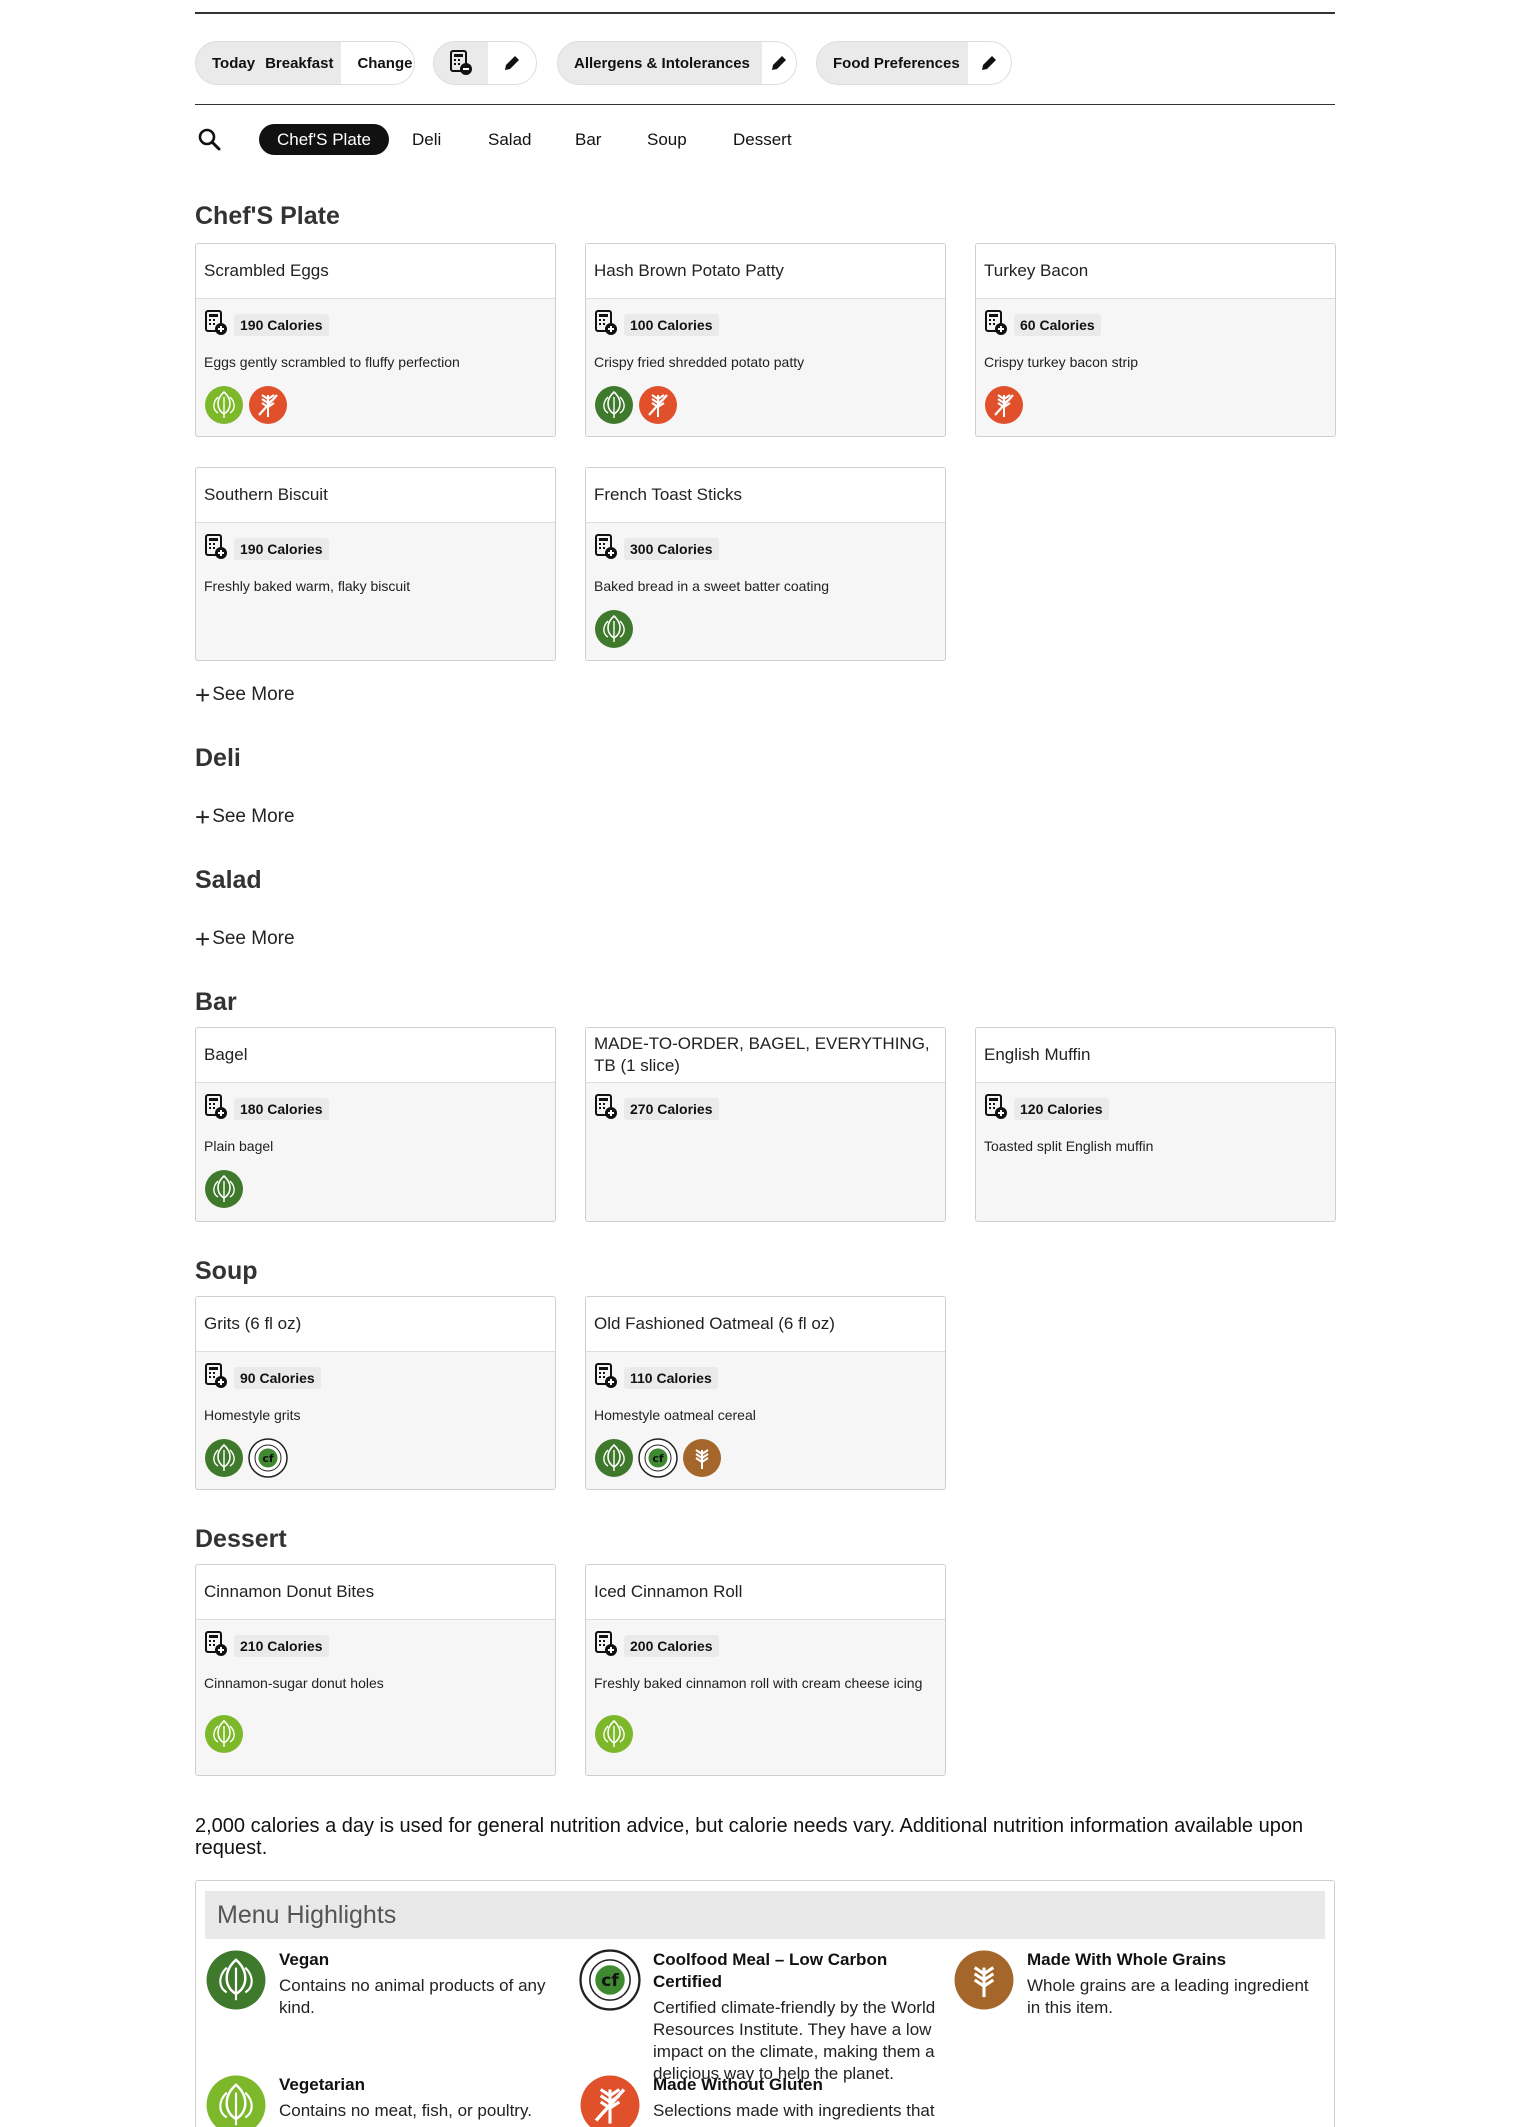  Describe the element at coordinates (252, 1415) in the screenshot. I see `menu-item-description: Homestyle grits` at that location.